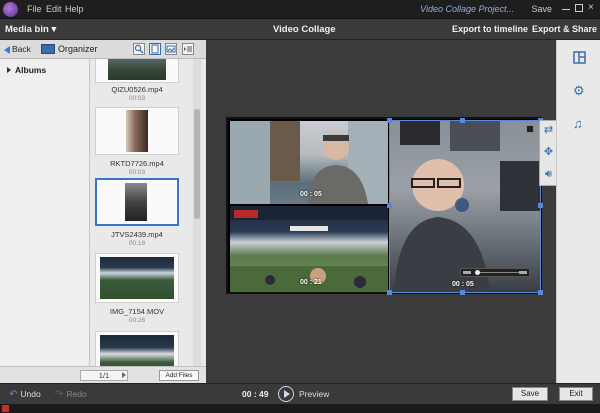  What do you see at coordinates (309, 162) in the screenshot?
I see `collage-cell-1: 00 : 05` at bounding box center [309, 162].